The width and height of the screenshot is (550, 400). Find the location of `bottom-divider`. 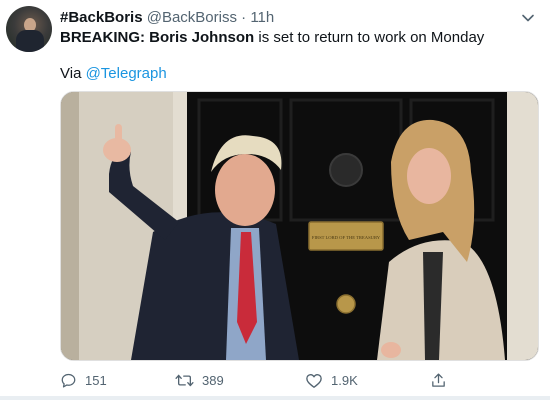

bottom-divider is located at coordinates (275, 398).